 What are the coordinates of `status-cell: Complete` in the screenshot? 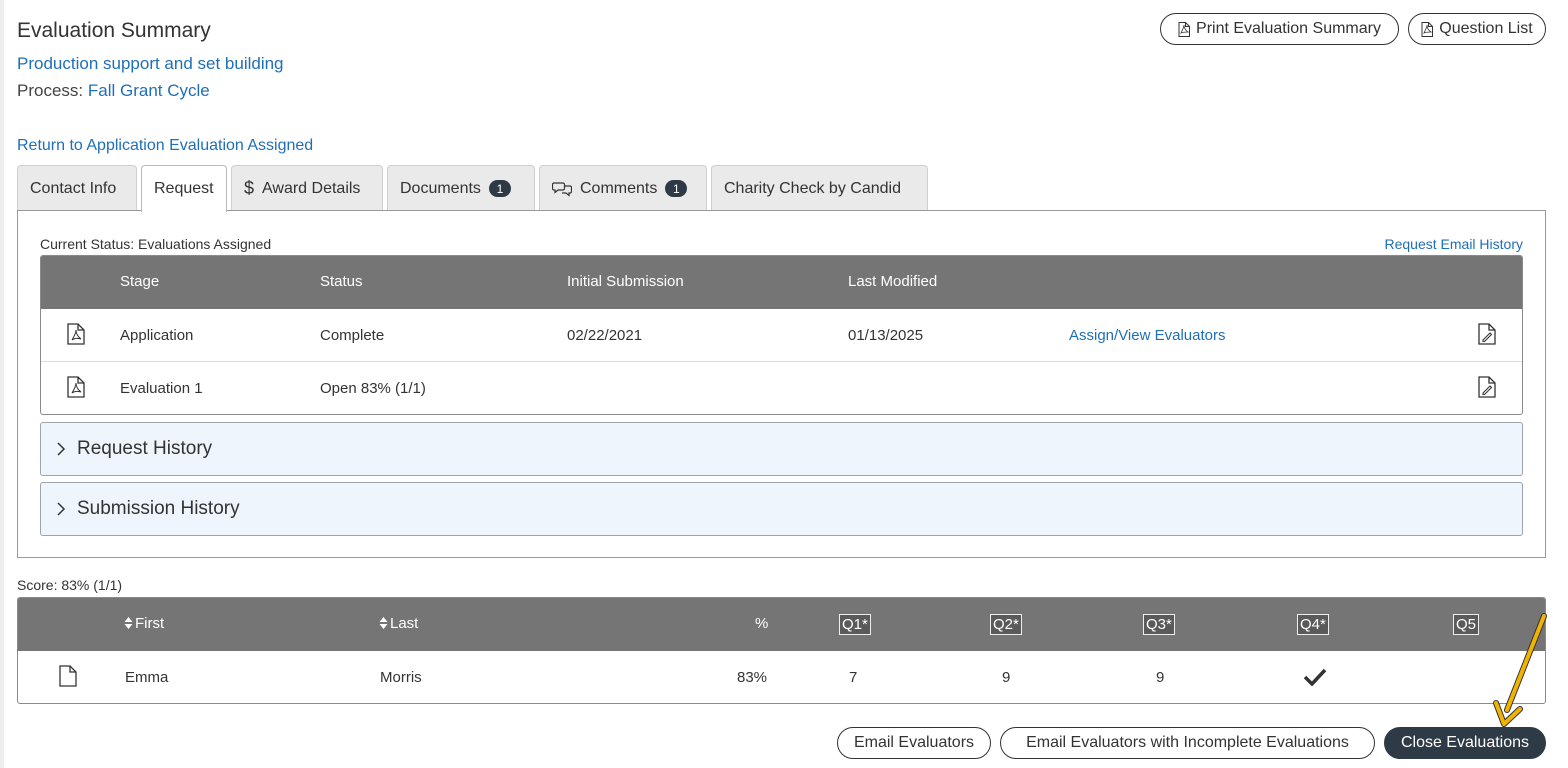 It's located at (352, 335).